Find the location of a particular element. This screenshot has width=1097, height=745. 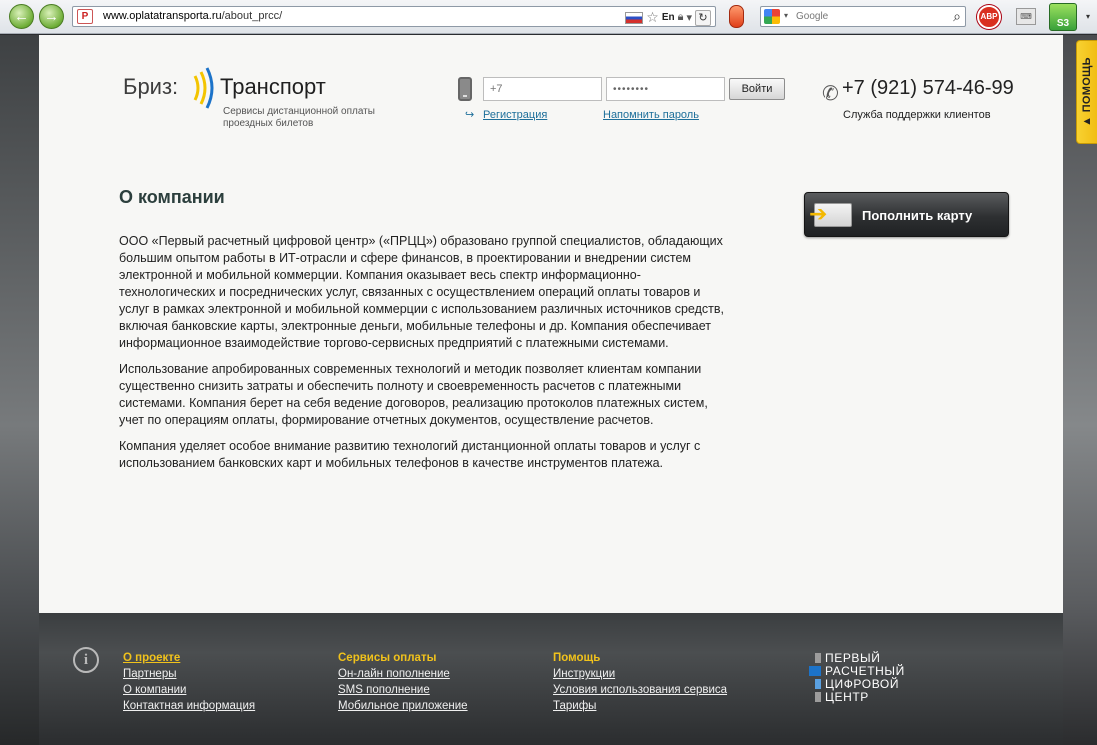

help-tab: ▲ ПОМОЩЬ is located at coordinates (1086, 92).